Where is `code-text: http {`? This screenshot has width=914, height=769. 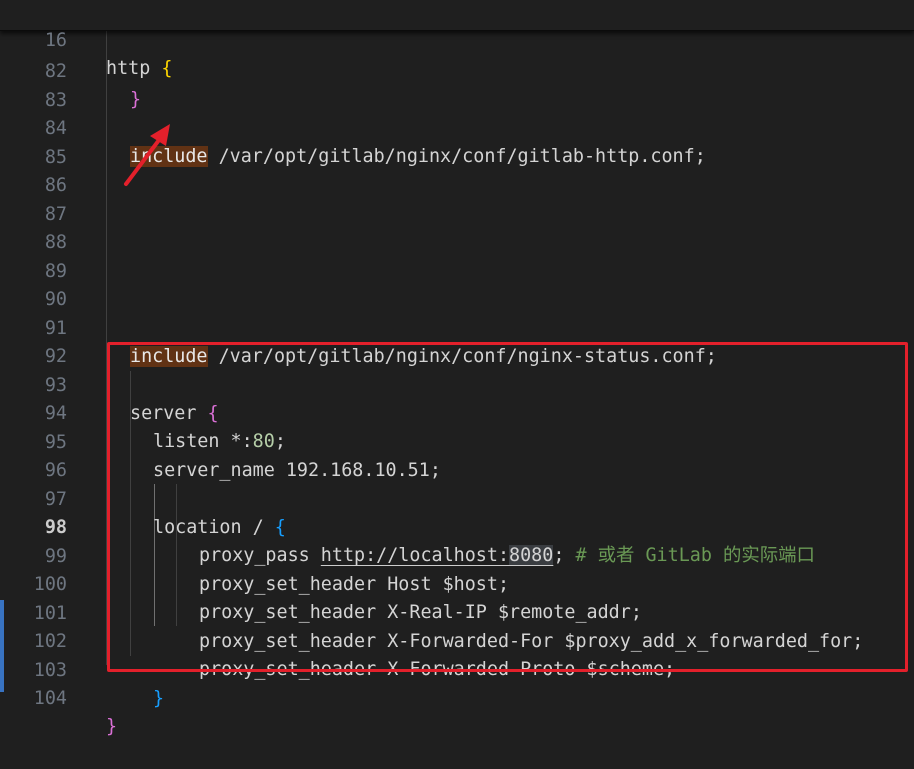
code-text: http { is located at coordinates (139, 69).